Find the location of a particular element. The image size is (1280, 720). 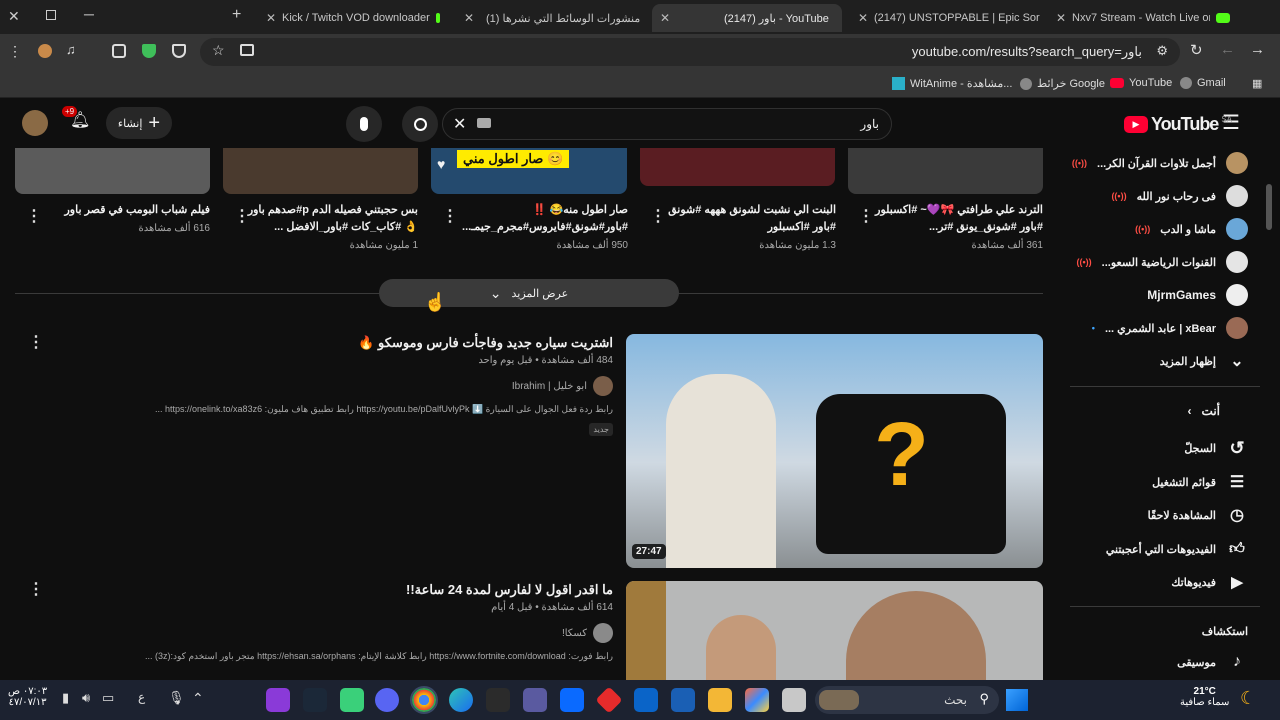

store-icon is located at coordinates (683, 700).